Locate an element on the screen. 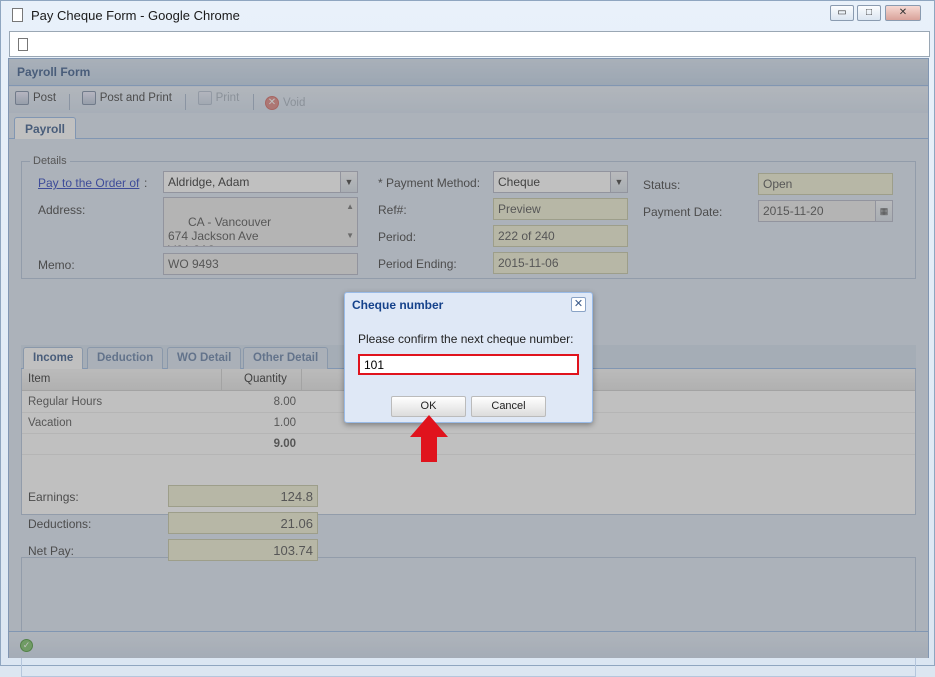  red-arrow-icon is located at coordinates (429, 438).